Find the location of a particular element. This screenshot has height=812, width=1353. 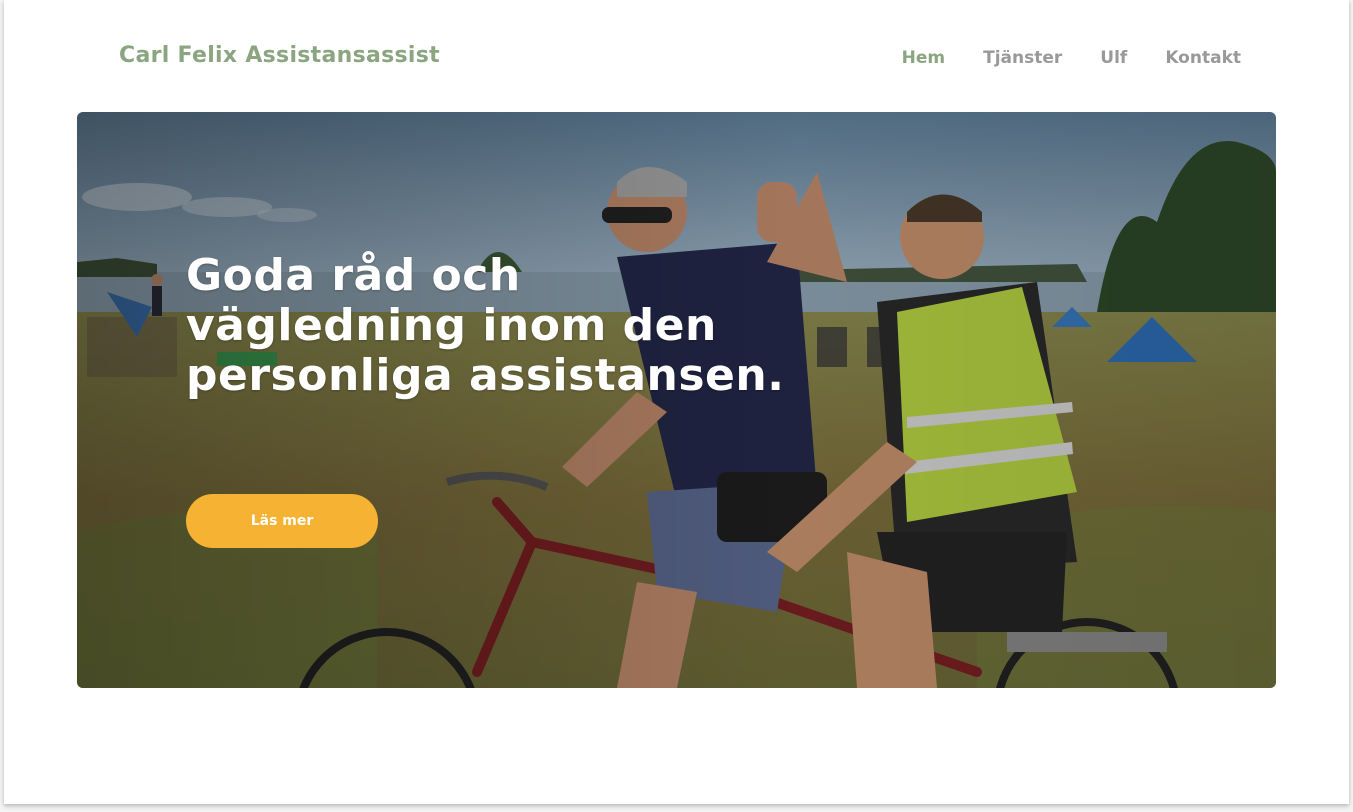

site-logo-text: Carl Felix Assistansassist is located at coordinates (279, 55).